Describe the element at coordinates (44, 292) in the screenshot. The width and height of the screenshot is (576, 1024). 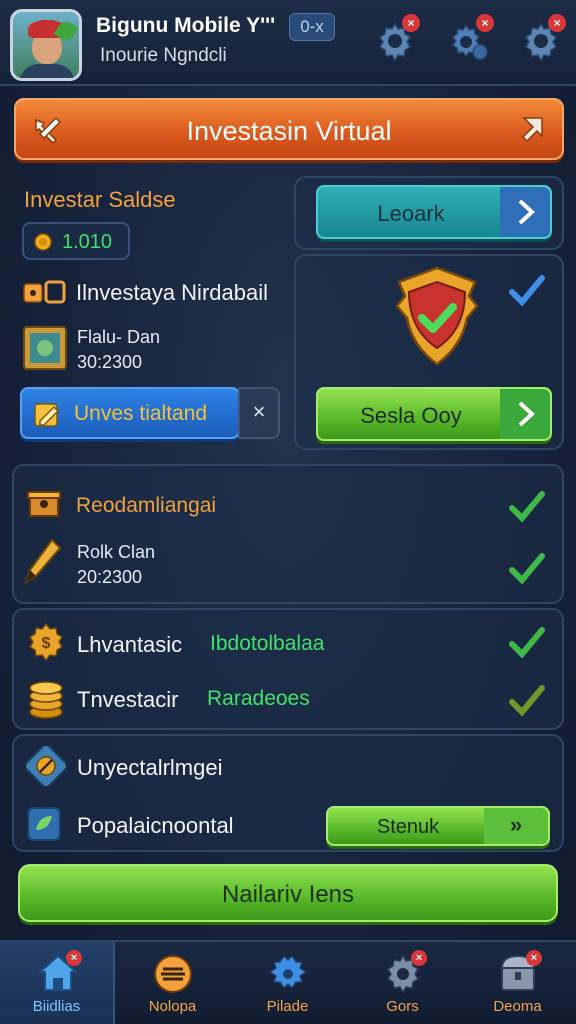
I see `wallet-icon` at that location.